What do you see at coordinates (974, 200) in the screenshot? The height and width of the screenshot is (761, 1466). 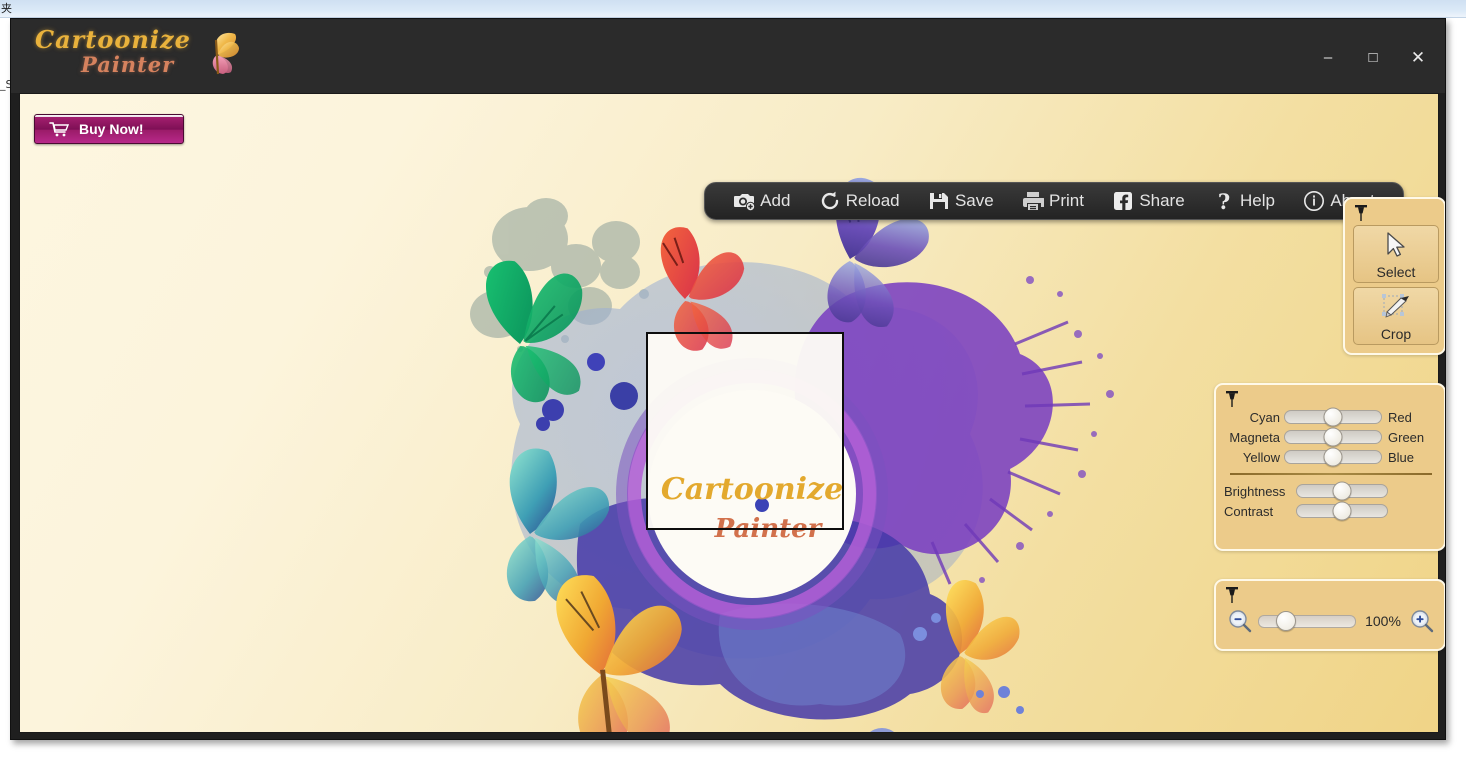 I see `toolbar-save-label: Save` at bounding box center [974, 200].